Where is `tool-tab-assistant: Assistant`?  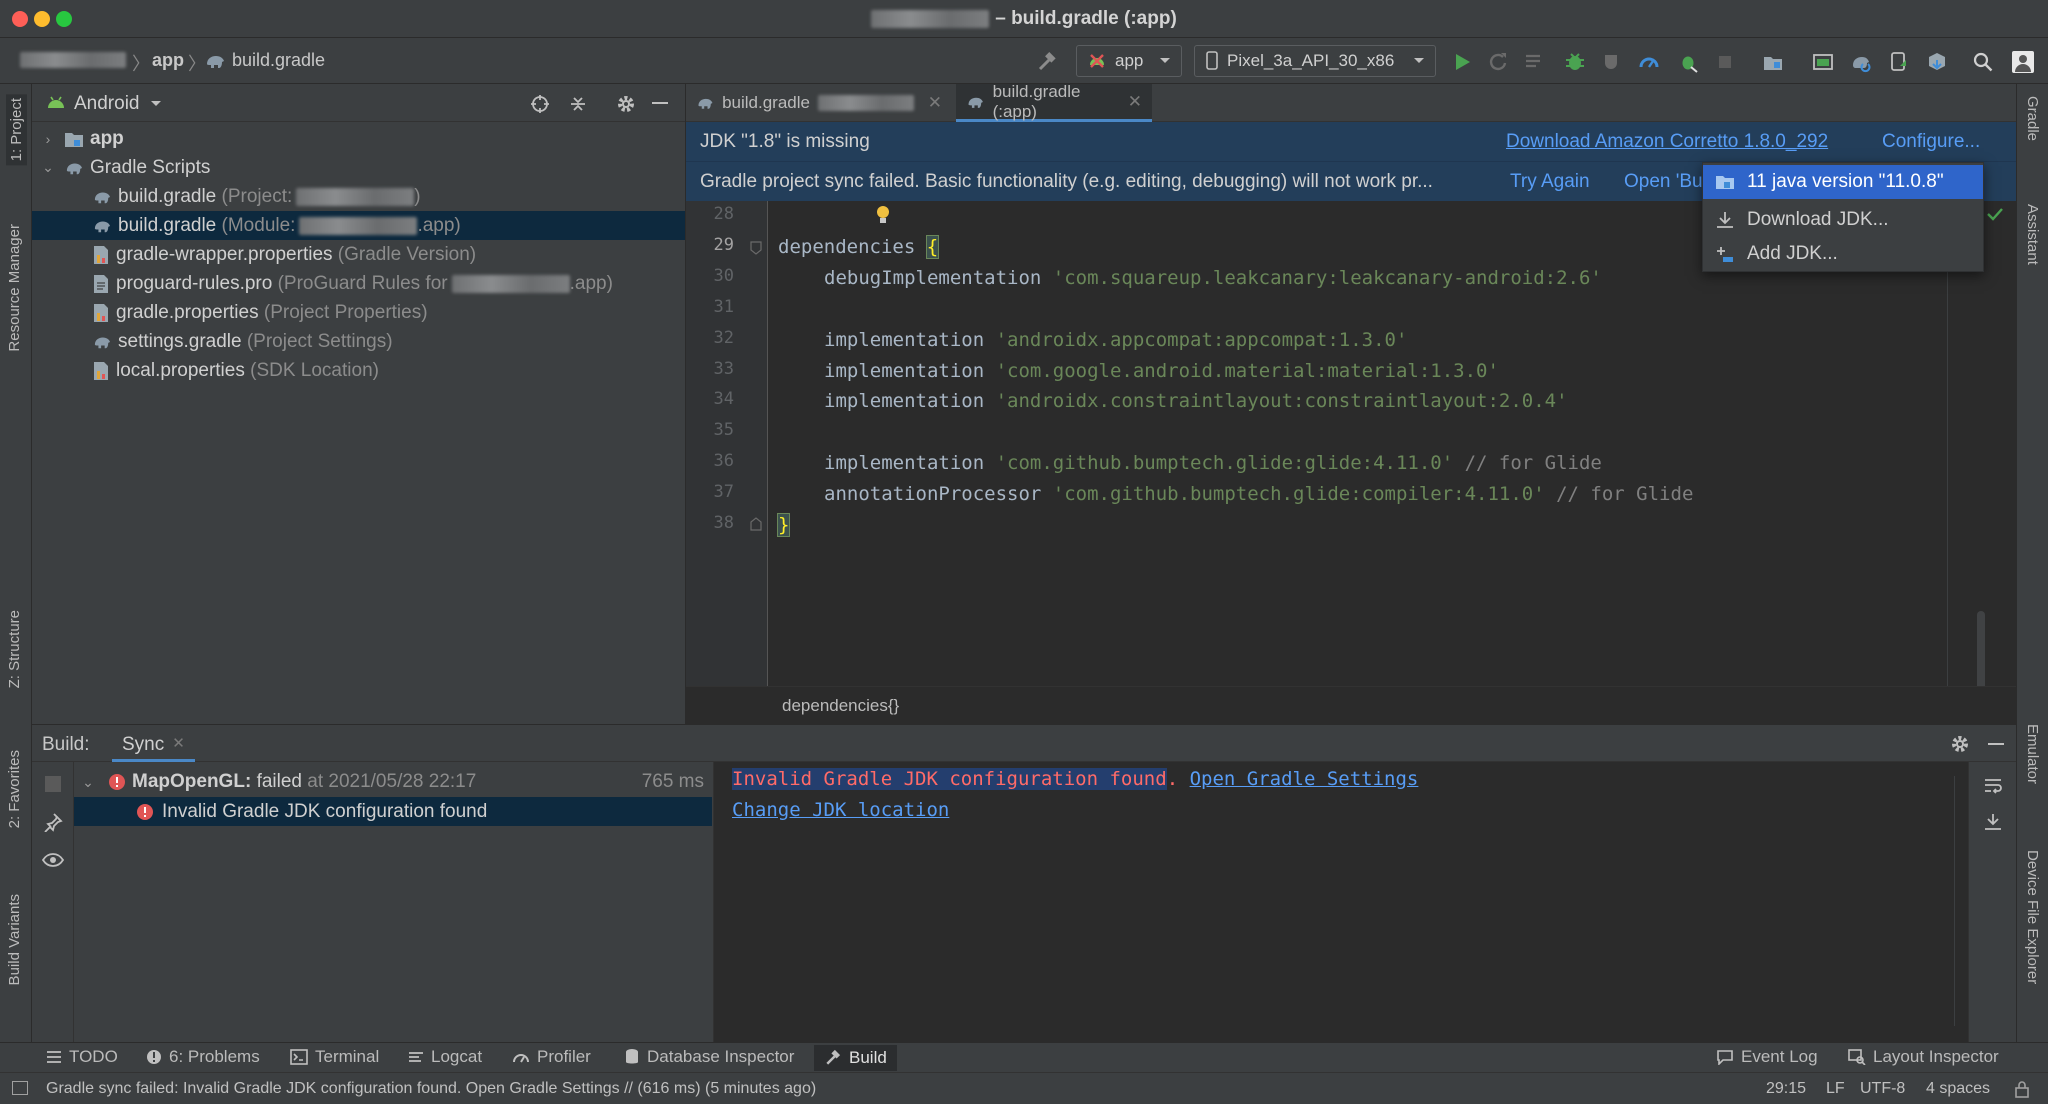
tool-tab-assistant: Assistant is located at coordinates (2032, 234).